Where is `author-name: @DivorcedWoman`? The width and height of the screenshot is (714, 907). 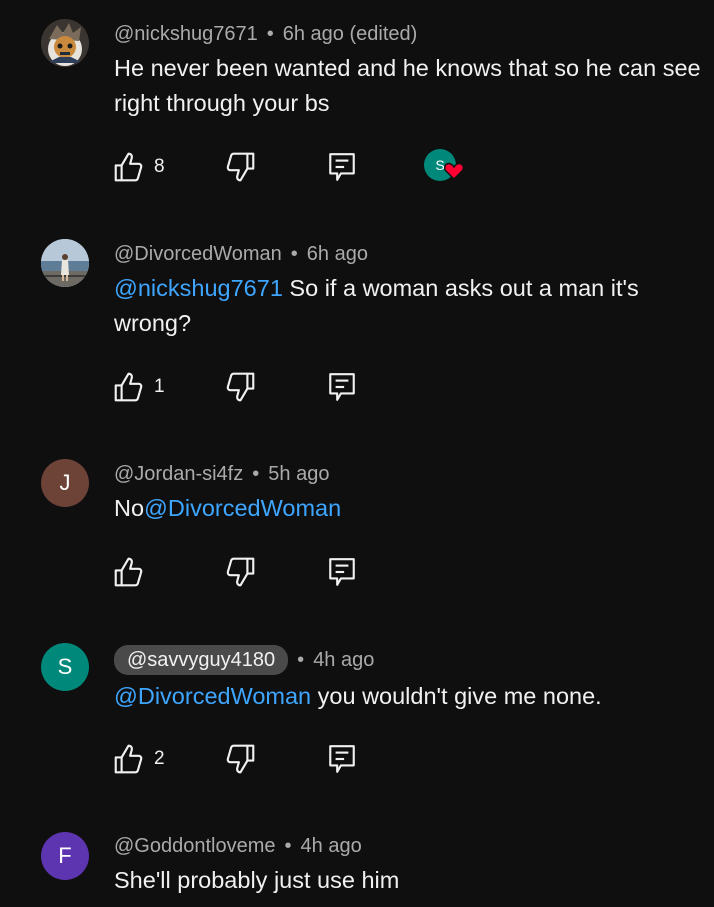 author-name: @DivorcedWoman is located at coordinates (198, 254).